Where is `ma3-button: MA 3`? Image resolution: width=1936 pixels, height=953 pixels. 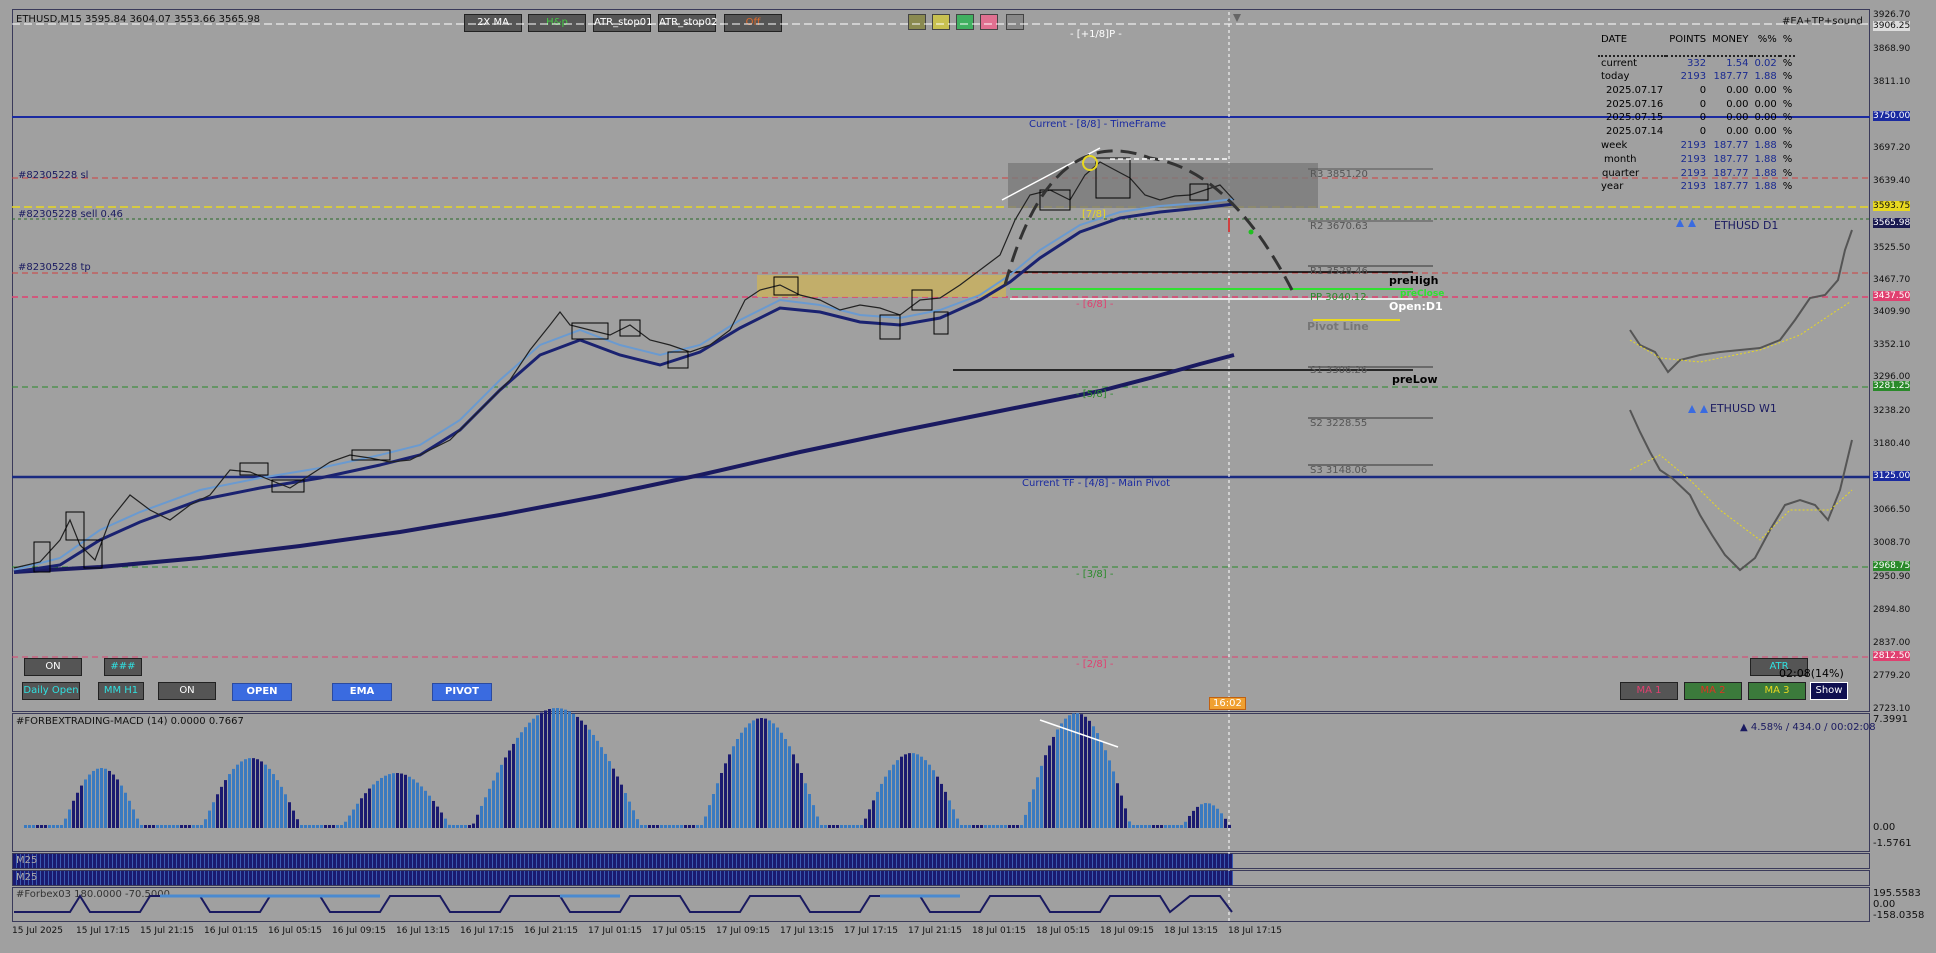
ma3-button: MA 3 is located at coordinates (1777, 691).